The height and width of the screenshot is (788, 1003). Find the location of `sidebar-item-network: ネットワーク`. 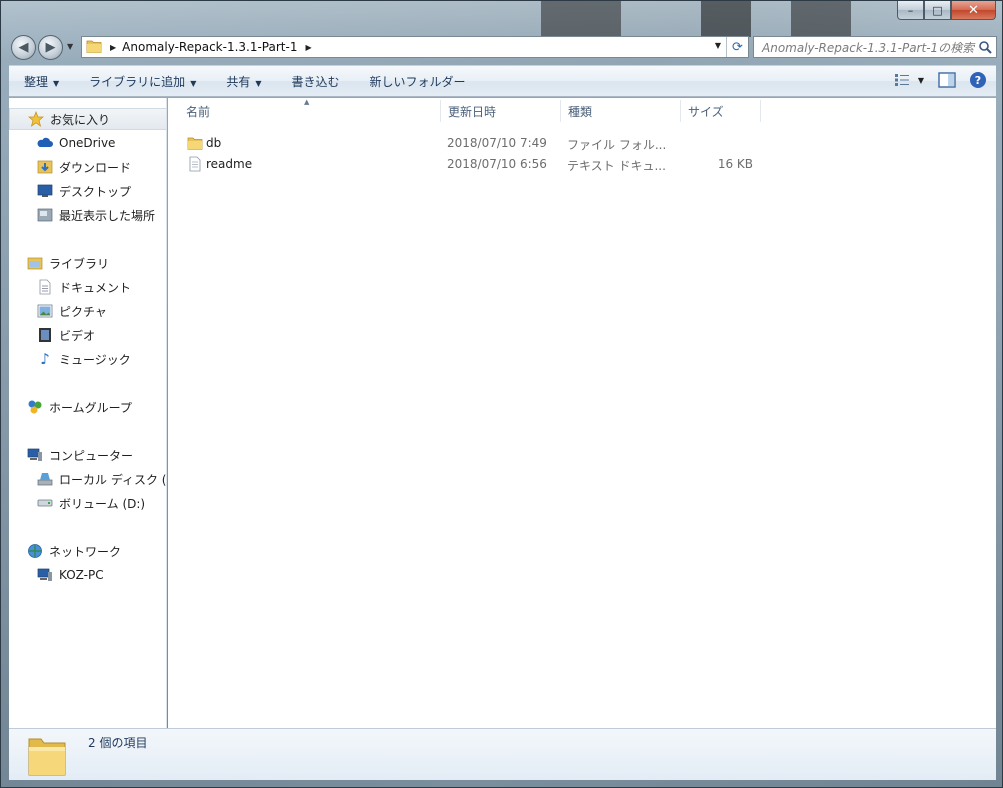

sidebar-item-network: ネットワーク is located at coordinates (87, 551).